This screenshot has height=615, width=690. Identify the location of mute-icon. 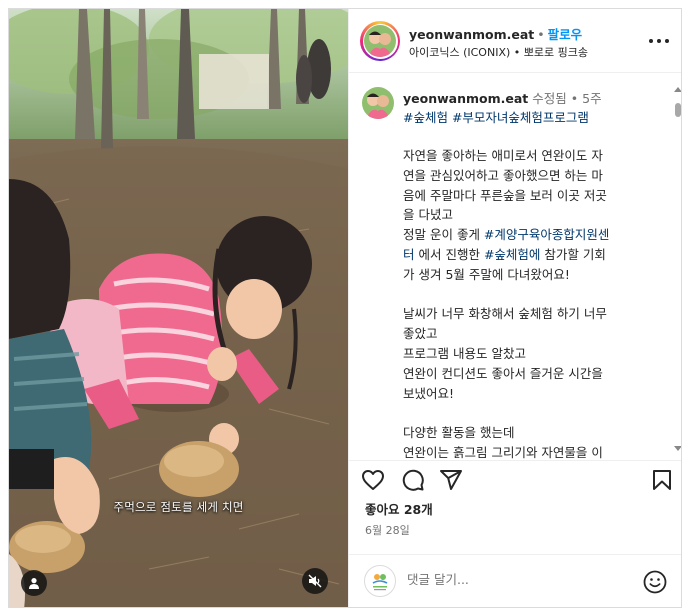
(315, 581).